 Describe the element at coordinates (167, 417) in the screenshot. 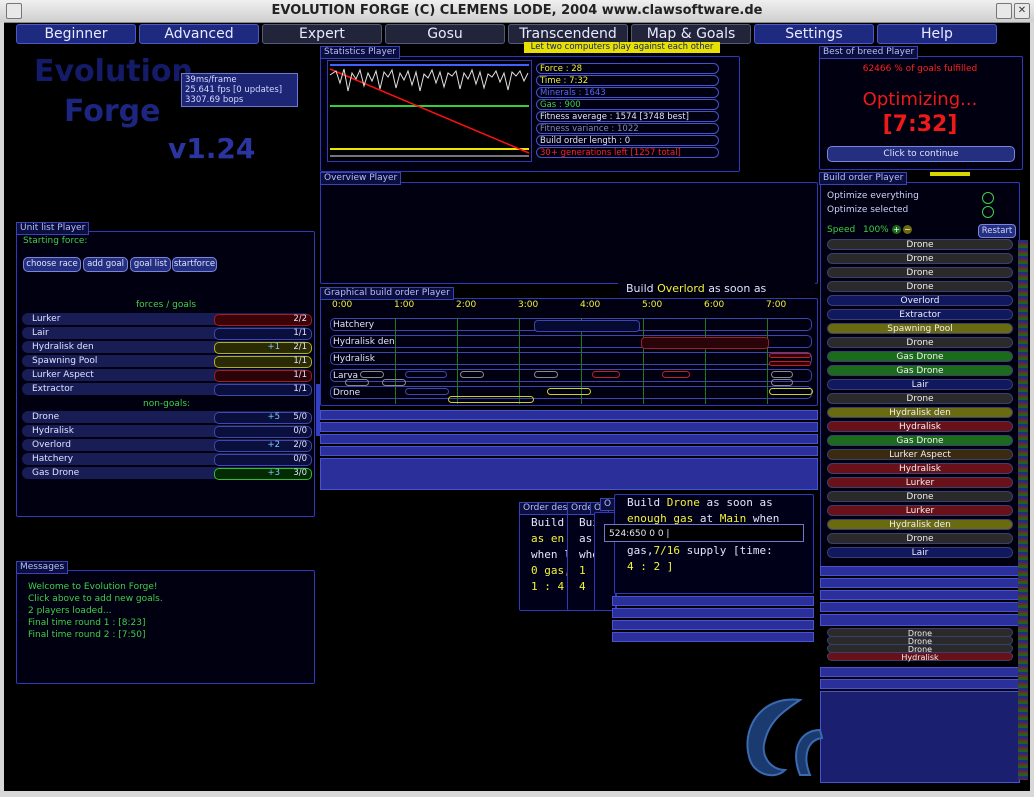

I see `non-goal-row: Drone +5 5/0` at that location.